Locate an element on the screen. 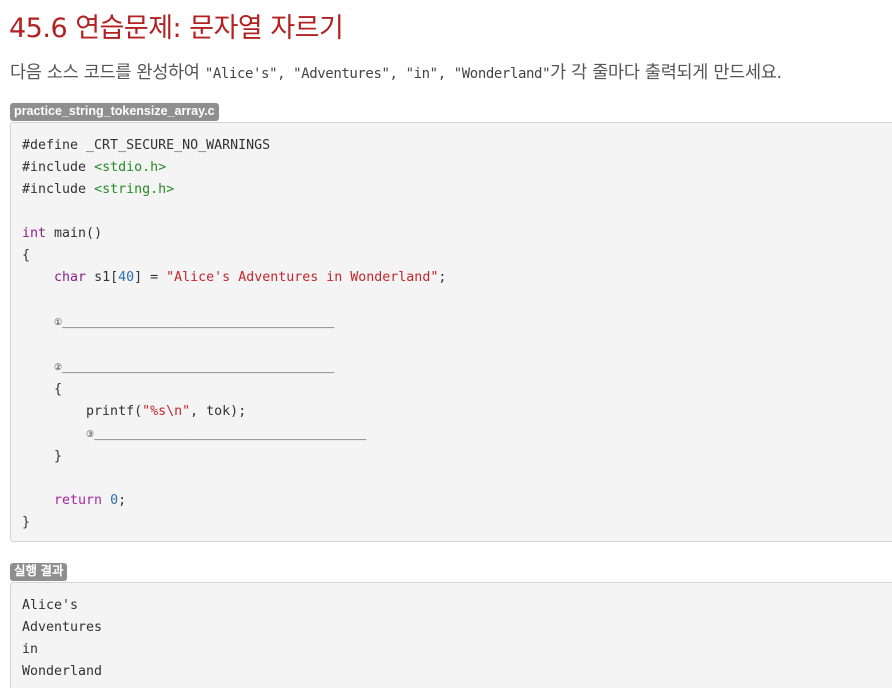 Image resolution: width=892 pixels, height=688 pixels. description-suffix: 가 각 줄마다 출력되게 만드세요. is located at coordinates (666, 73).